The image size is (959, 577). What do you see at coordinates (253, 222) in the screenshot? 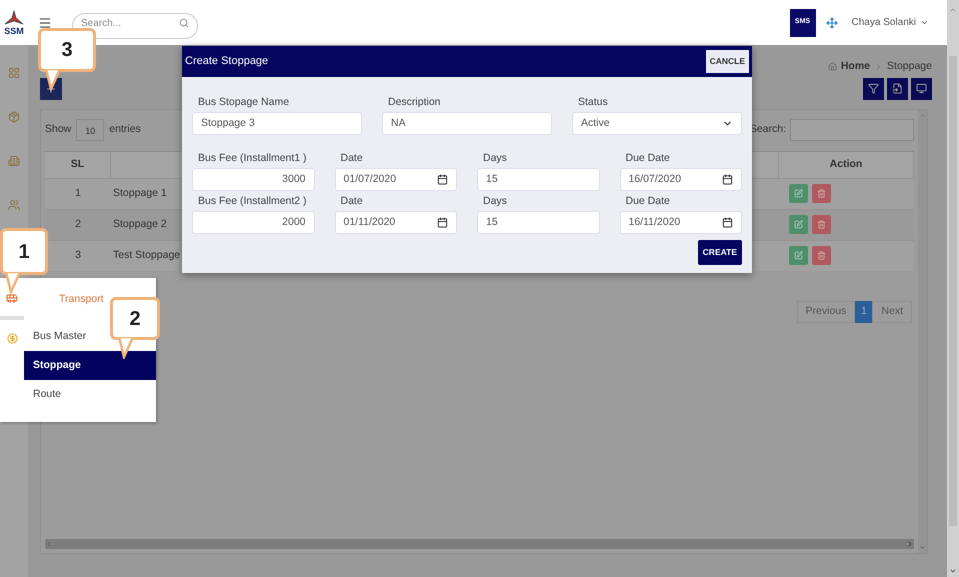
I see `fee-field: 2000` at bounding box center [253, 222].